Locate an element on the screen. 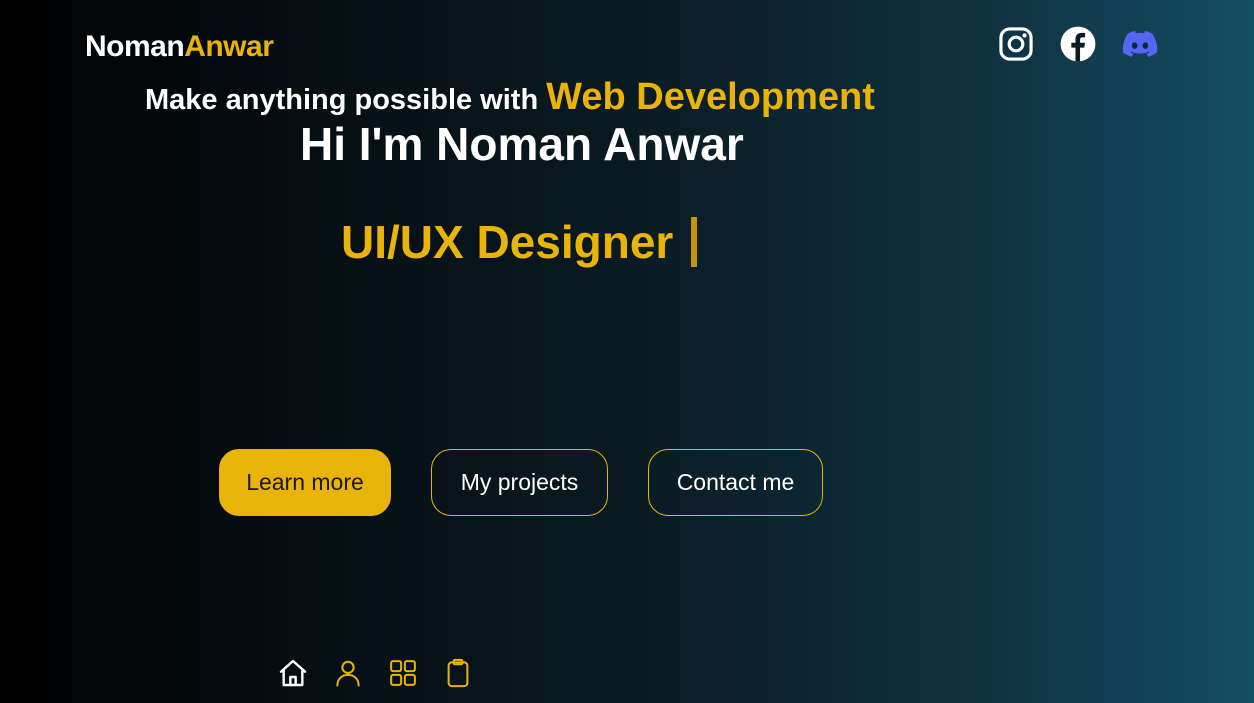  user-icon is located at coordinates (347, 673).